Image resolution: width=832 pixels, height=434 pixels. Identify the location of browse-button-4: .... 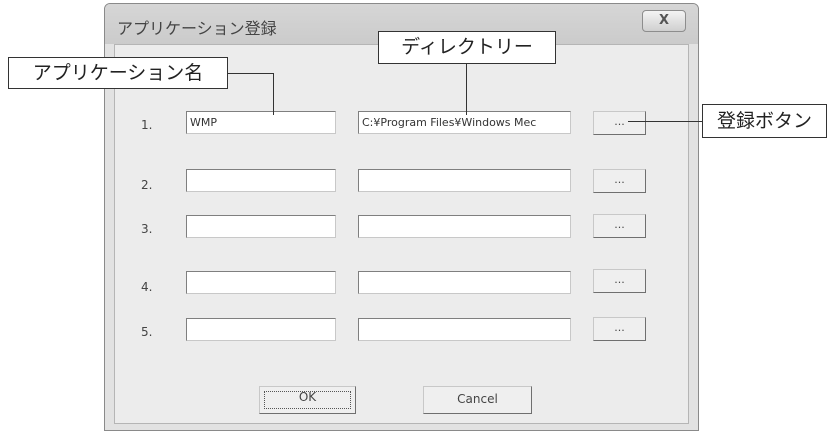
(619, 281).